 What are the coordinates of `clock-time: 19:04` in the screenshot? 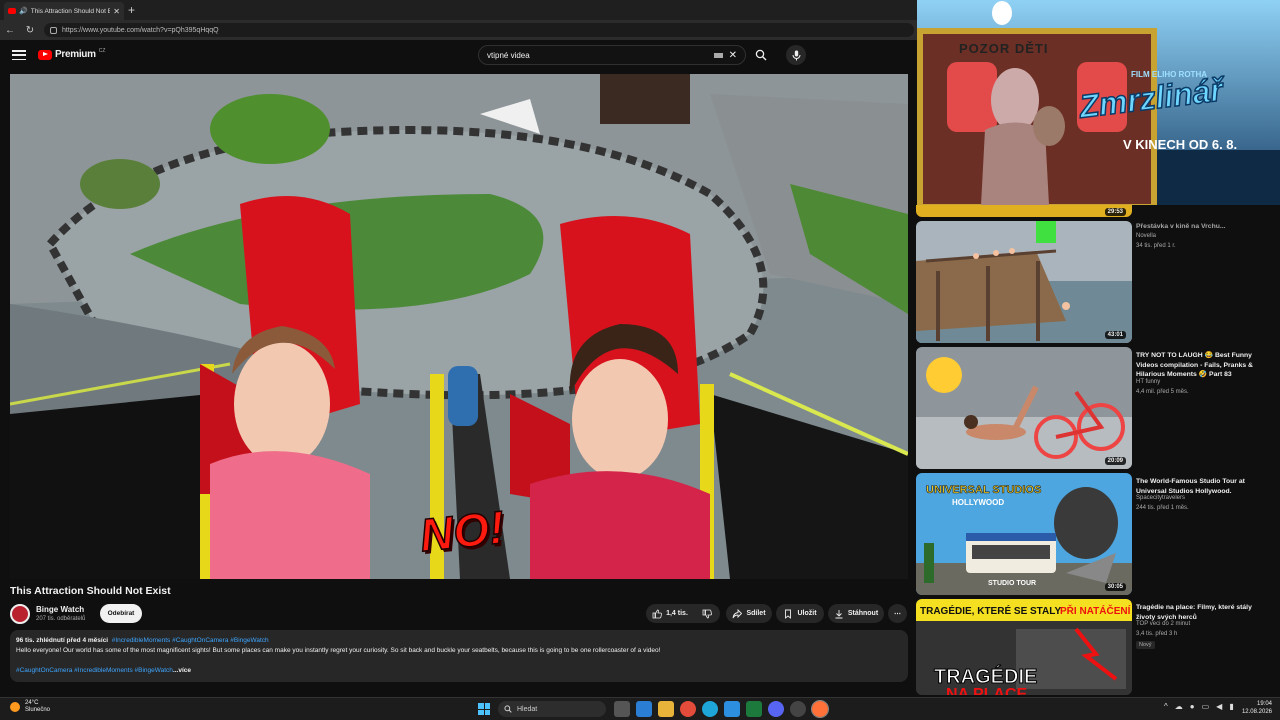 It's located at (1264, 704).